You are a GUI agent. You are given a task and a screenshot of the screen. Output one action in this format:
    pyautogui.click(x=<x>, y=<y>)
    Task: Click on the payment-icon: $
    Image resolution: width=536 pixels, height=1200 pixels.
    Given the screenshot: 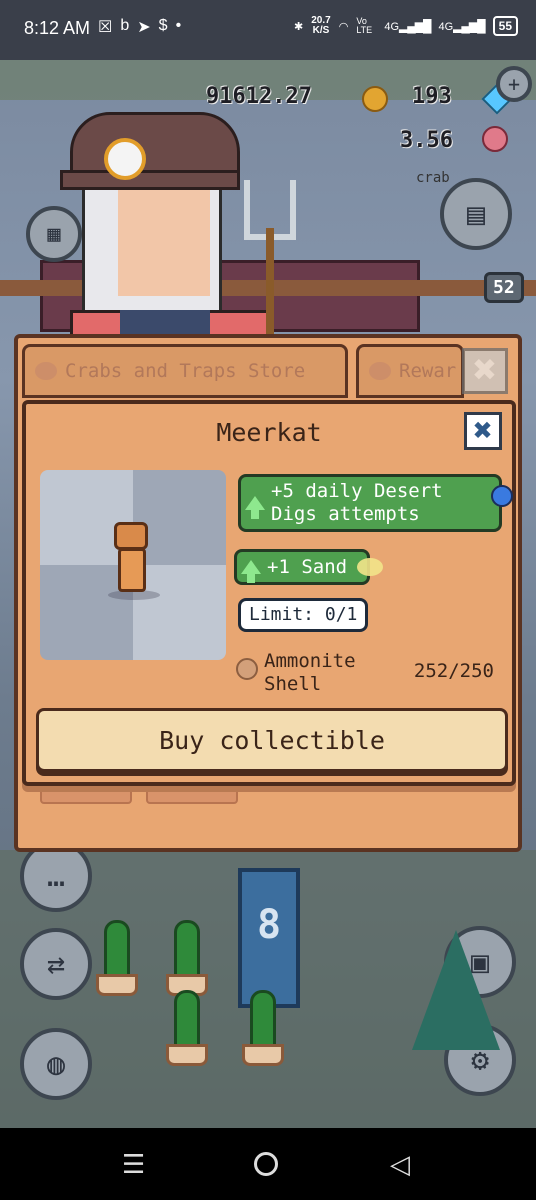 What is the action you would take?
    pyautogui.click(x=163, y=25)
    